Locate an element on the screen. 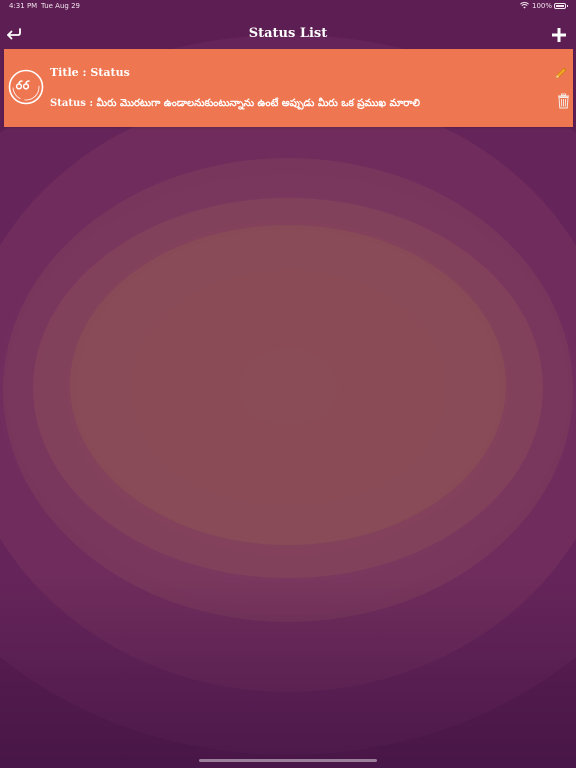 The height and width of the screenshot is (768, 576). pencil-icon is located at coordinates (561, 73).